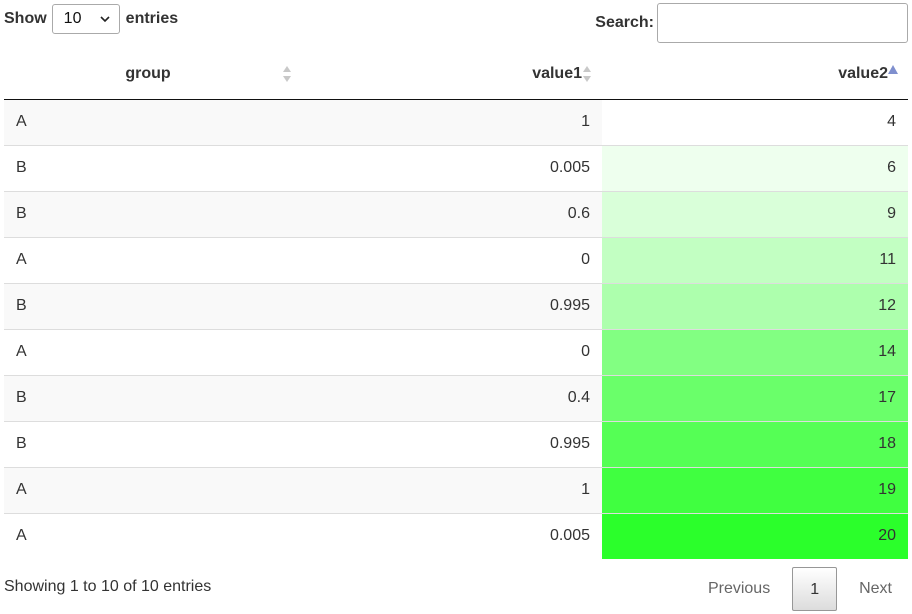 Image resolution: width=912 pixels, height=614 pixels. I want to click on table-info: Showing 1 to 10 of 10 entries, so click(108, 586).